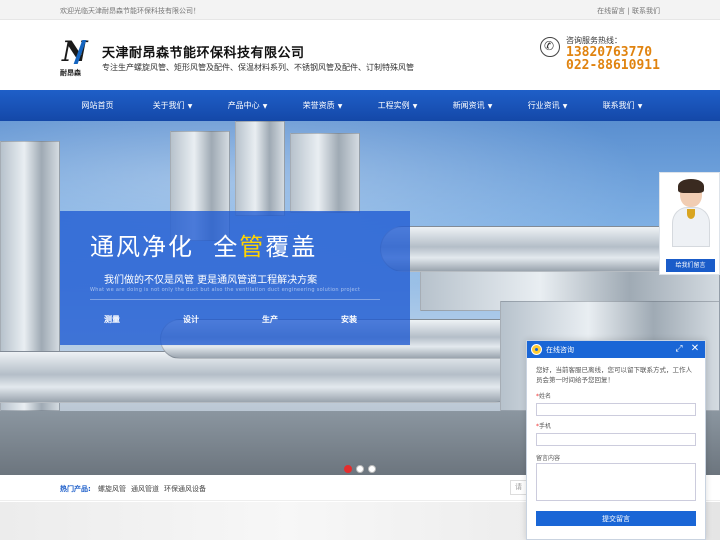  I want to click on nav-label: 行业资讯, so click(543, 105).